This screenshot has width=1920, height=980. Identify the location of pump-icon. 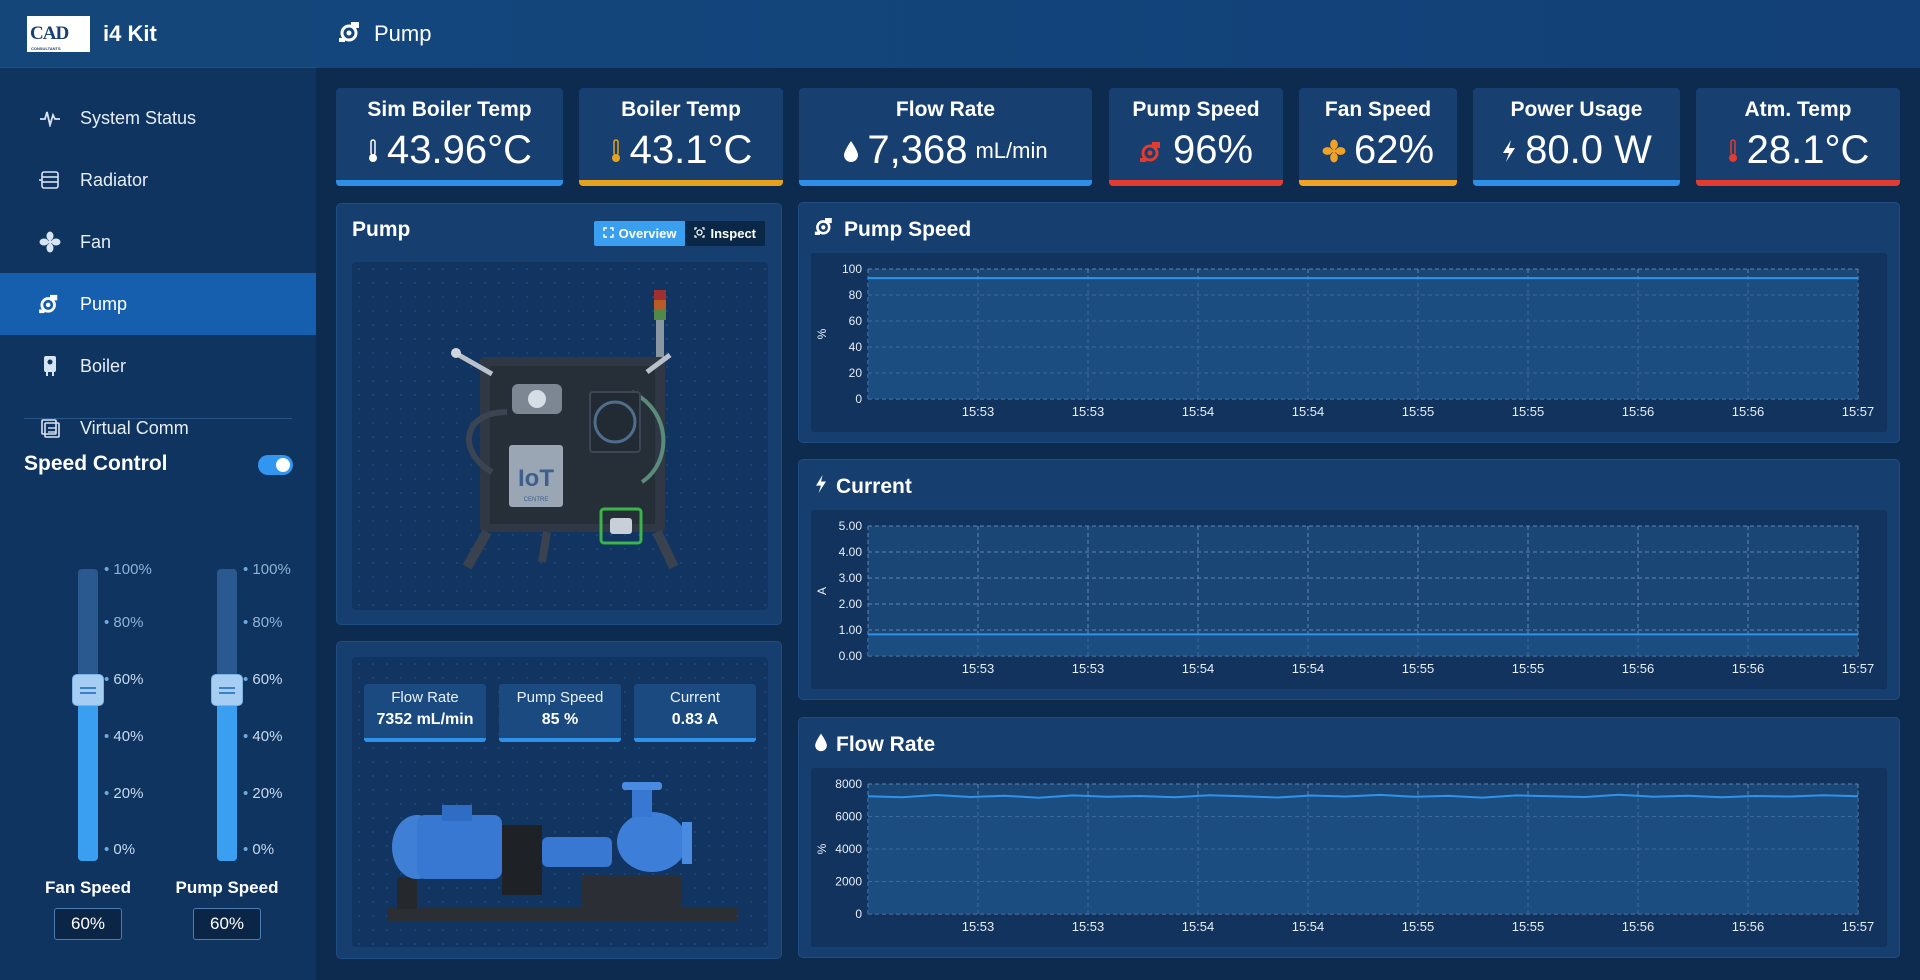
(825, 229).